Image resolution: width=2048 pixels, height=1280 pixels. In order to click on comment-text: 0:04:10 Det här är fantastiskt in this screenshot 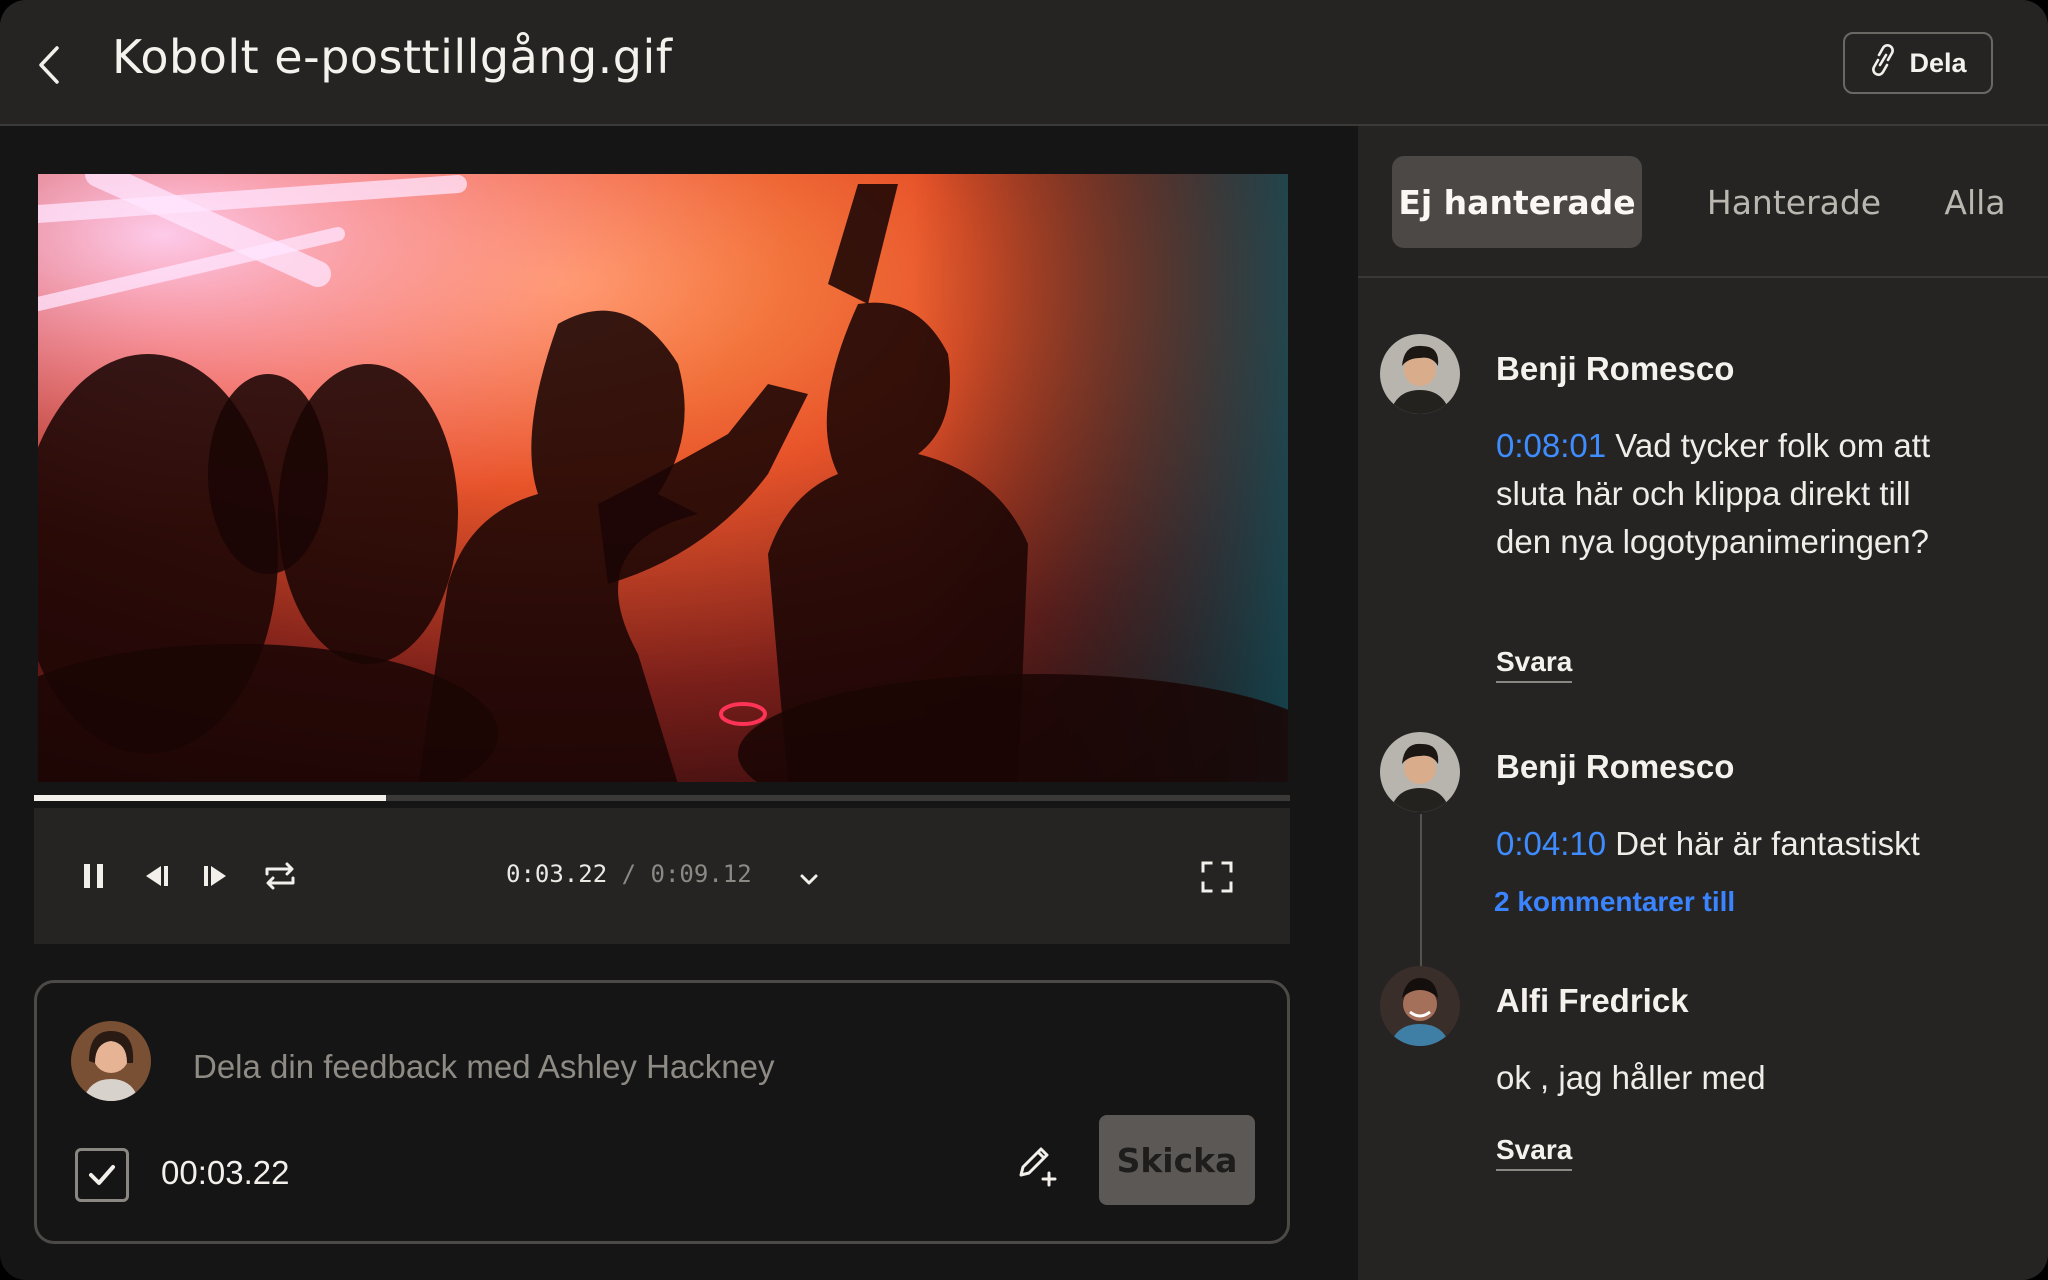, I will do `click(1756, 844)`.